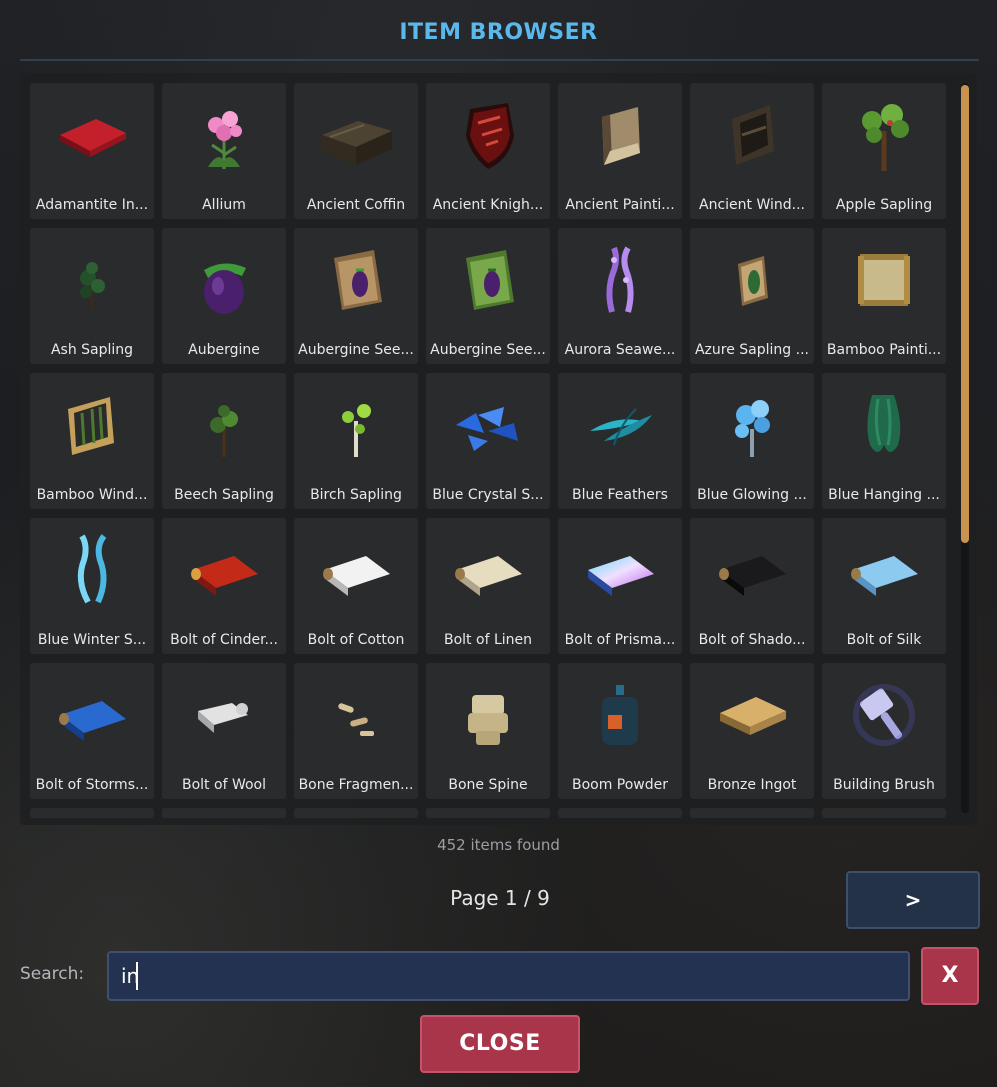 Image resolution: width=997 pixels, height=1087 pixels. What do you see at coordinates (488, 425) in the screenshot?
I see `blue-crystal-shards-icon` at bounding box center [488, 425].